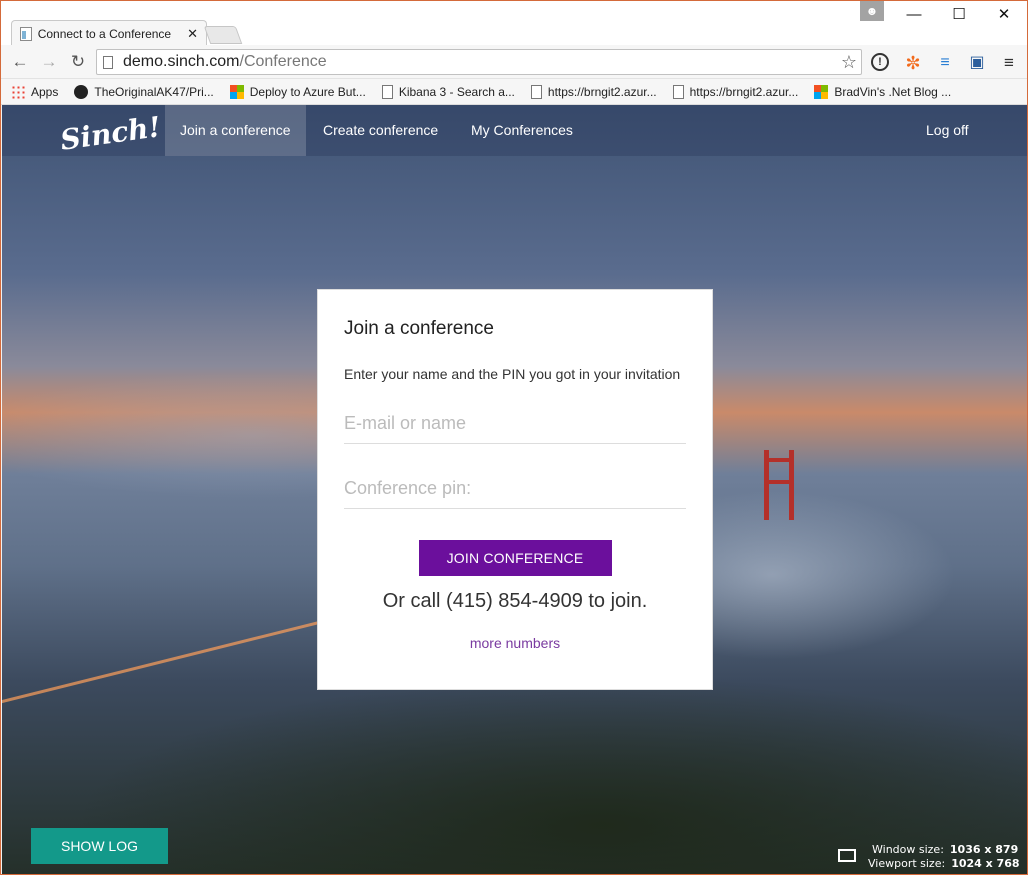 Image resolution: width=1028 pixels, height=875 pixels. What do you see at coordinates (907, 863) in the screenshot?
I see `viewport-size-label: Viewport size:` at bounding box center [907, 863].